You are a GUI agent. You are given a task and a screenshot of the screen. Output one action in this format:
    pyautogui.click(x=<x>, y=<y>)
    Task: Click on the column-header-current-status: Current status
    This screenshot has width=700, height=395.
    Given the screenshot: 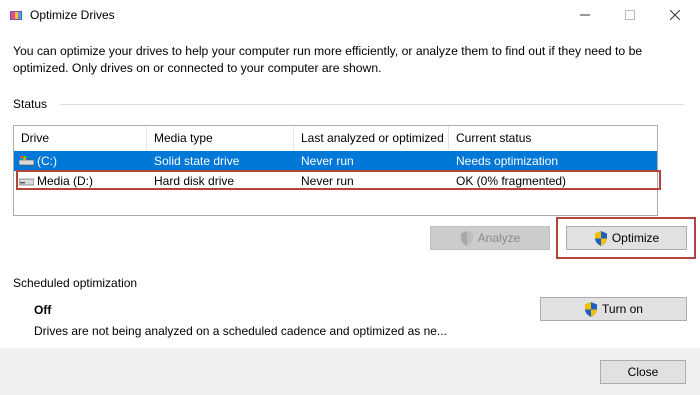 What is the action you would take?
    pyautogui.click(x=553, y=138)
    